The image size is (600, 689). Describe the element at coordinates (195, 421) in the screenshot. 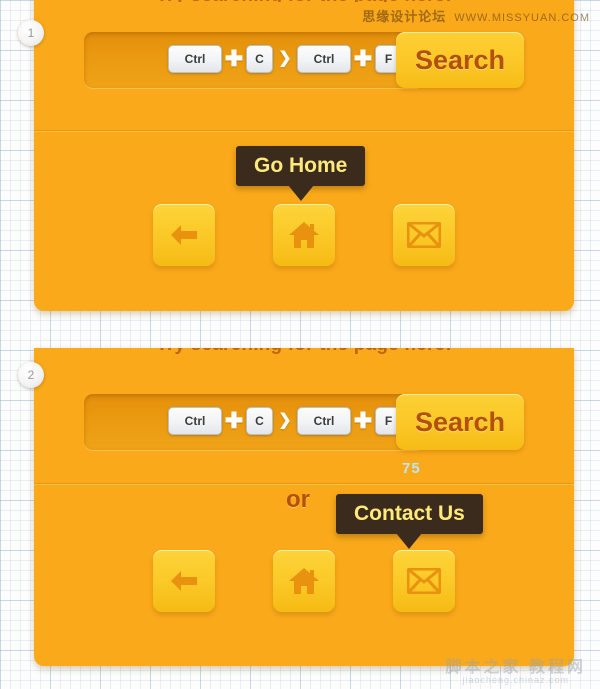

I see `key-ctrl-3: Ctrl` at that location.